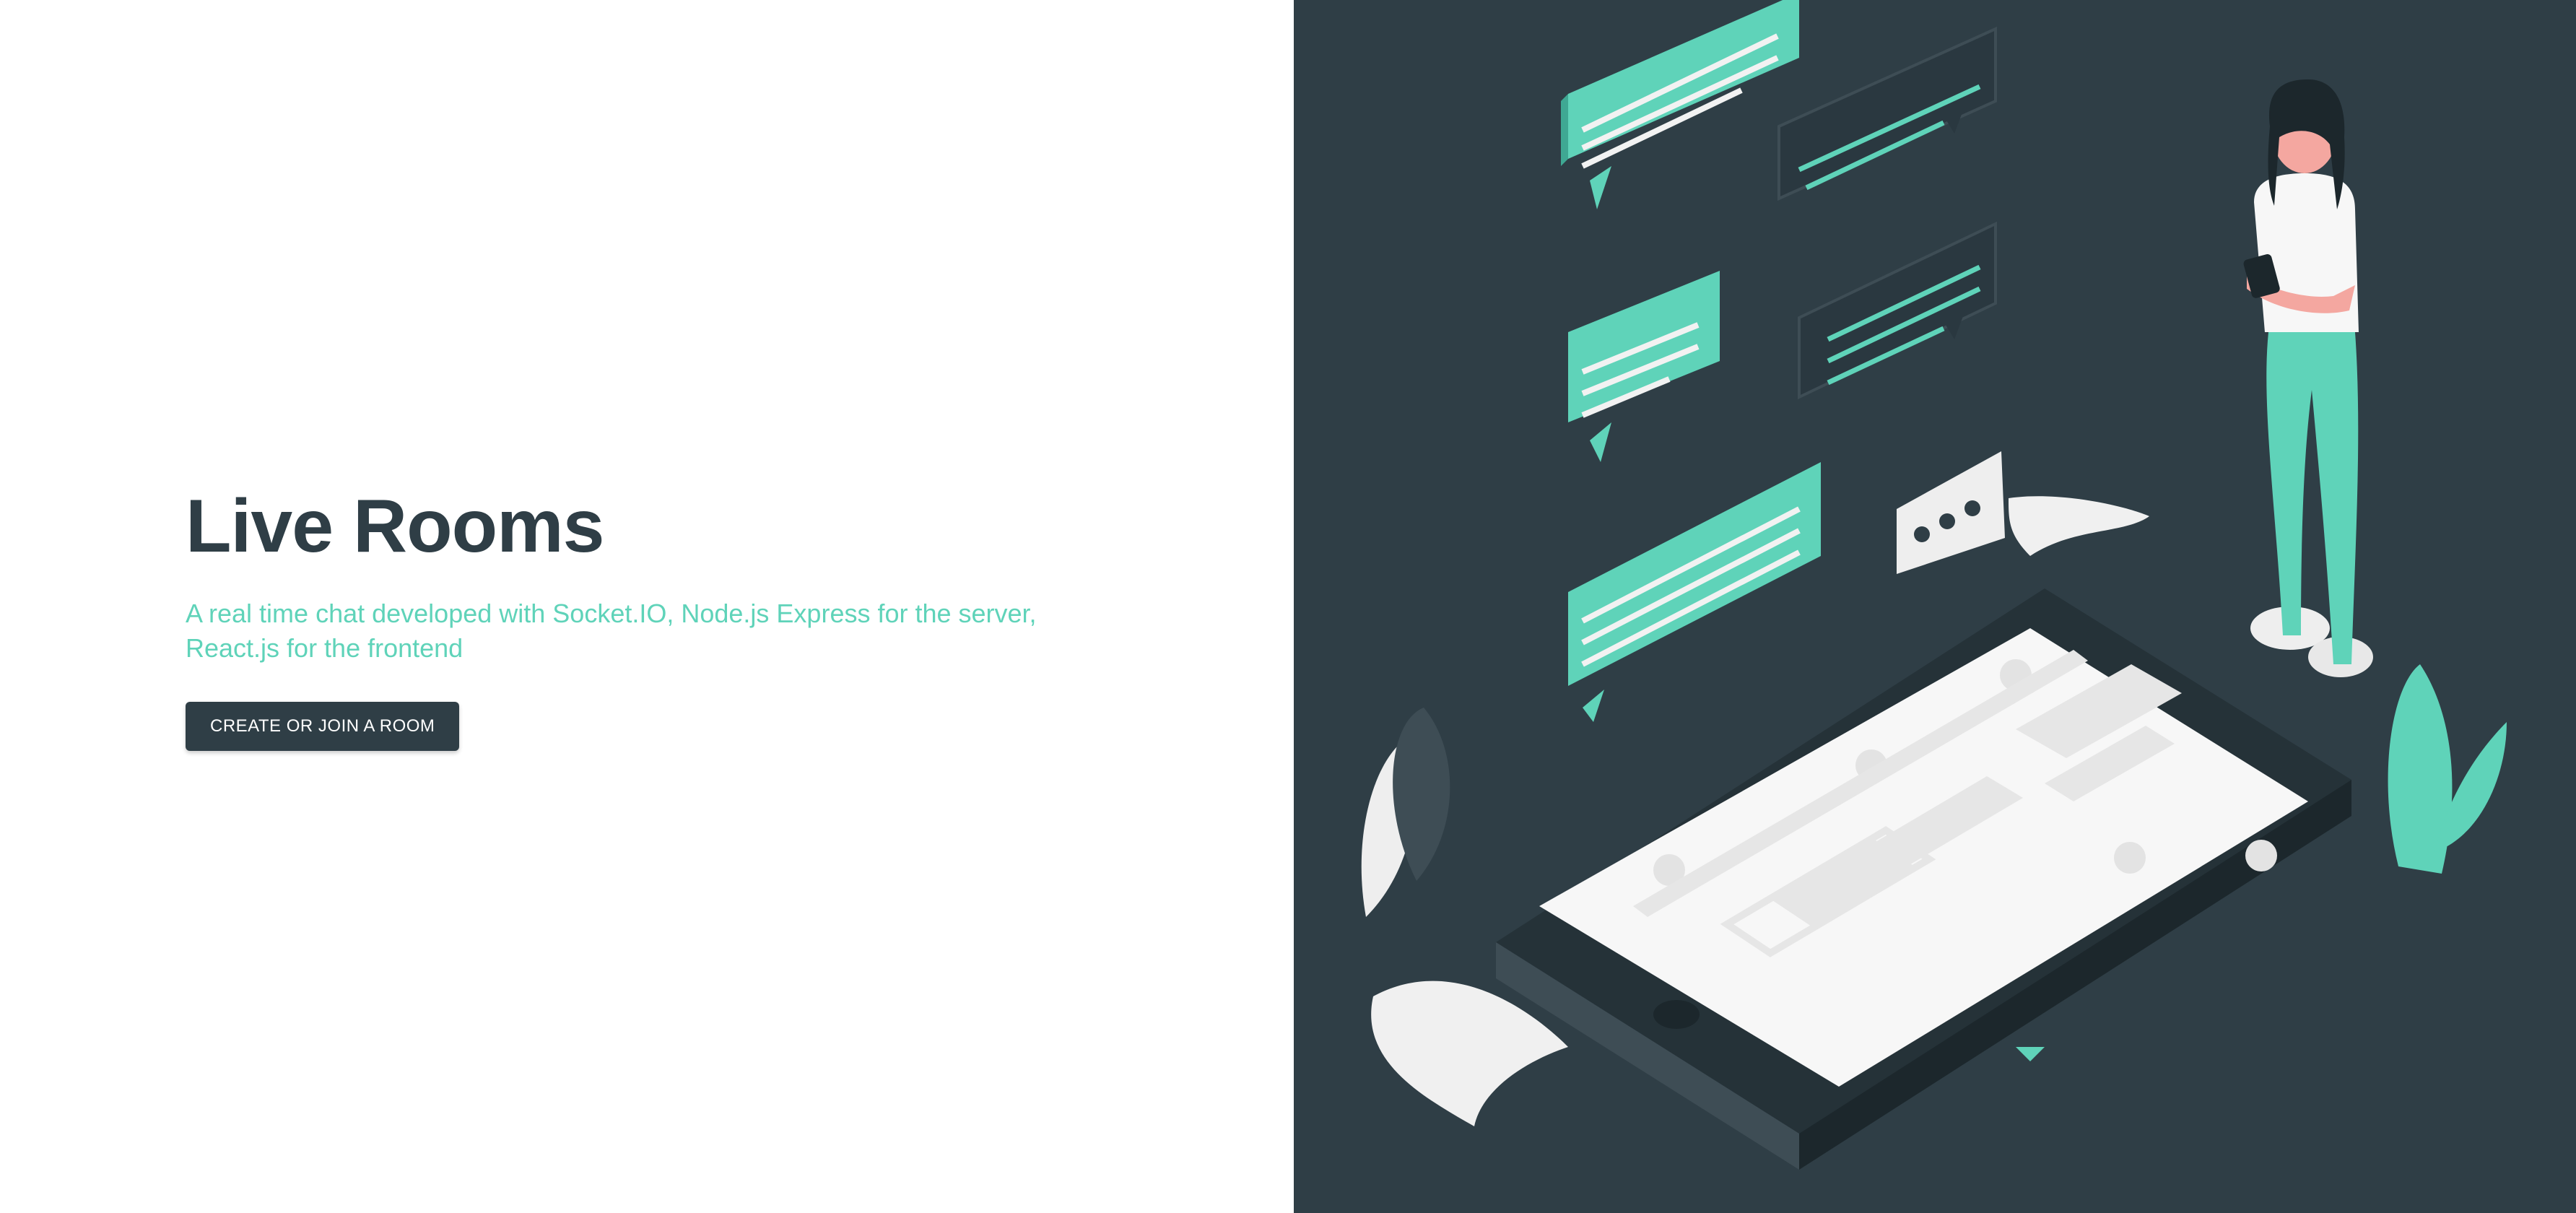 Image resolution: width=2576 pixels, height=1213 pixels. Describe the element at coordinates (323, 727) in the screenshot. I see `create-or-join-room-button: CREATE OR JOIN A ROOM` at that location.